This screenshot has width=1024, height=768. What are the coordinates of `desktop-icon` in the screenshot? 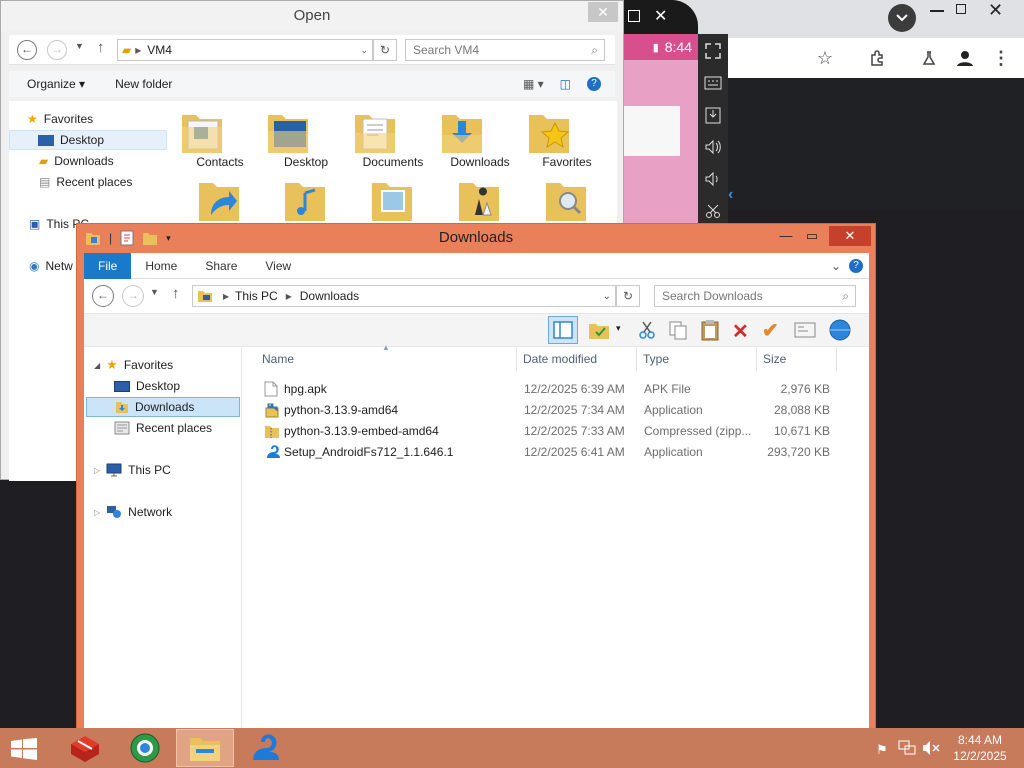 It's located at (46, 140).